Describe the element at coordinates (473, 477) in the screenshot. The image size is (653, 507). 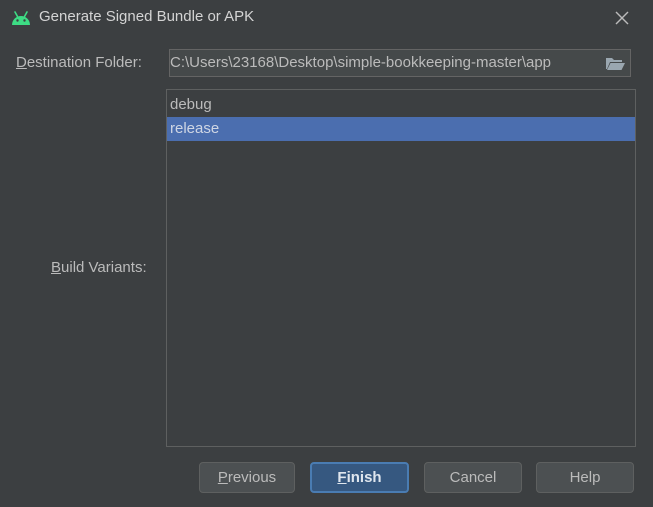
I see `cancel-button: Cancel` at that location.